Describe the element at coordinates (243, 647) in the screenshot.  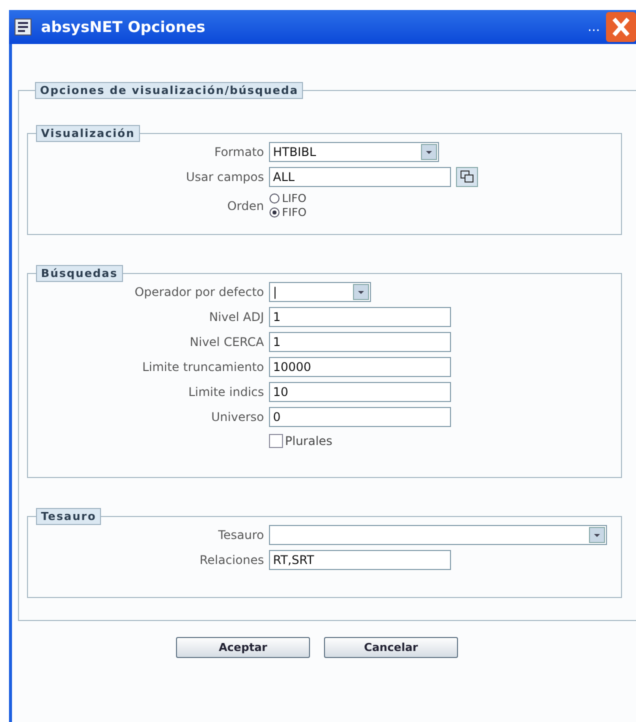
I see `dialog-button: Aceptar` at that location.